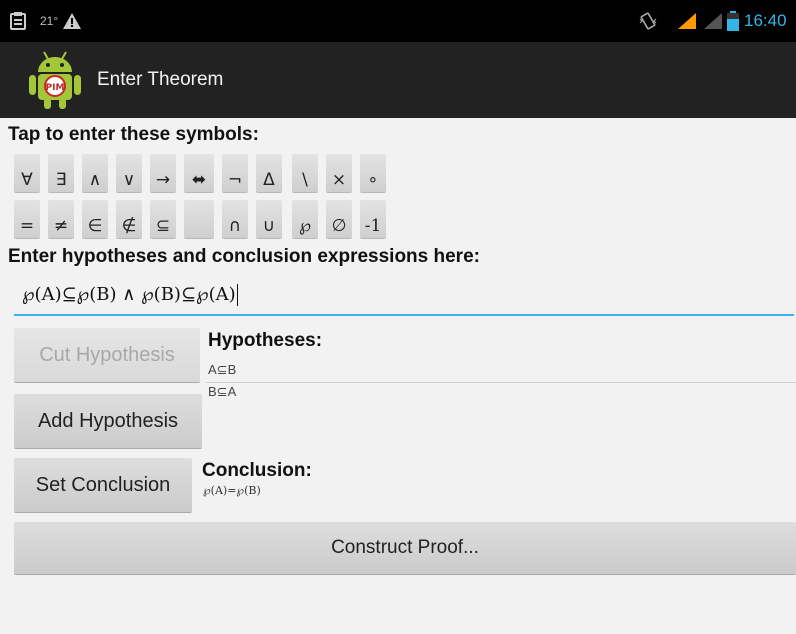 This screenshot has height=634, width=796. I want to click on symbol-or-button: ∨, so click(129, 173).